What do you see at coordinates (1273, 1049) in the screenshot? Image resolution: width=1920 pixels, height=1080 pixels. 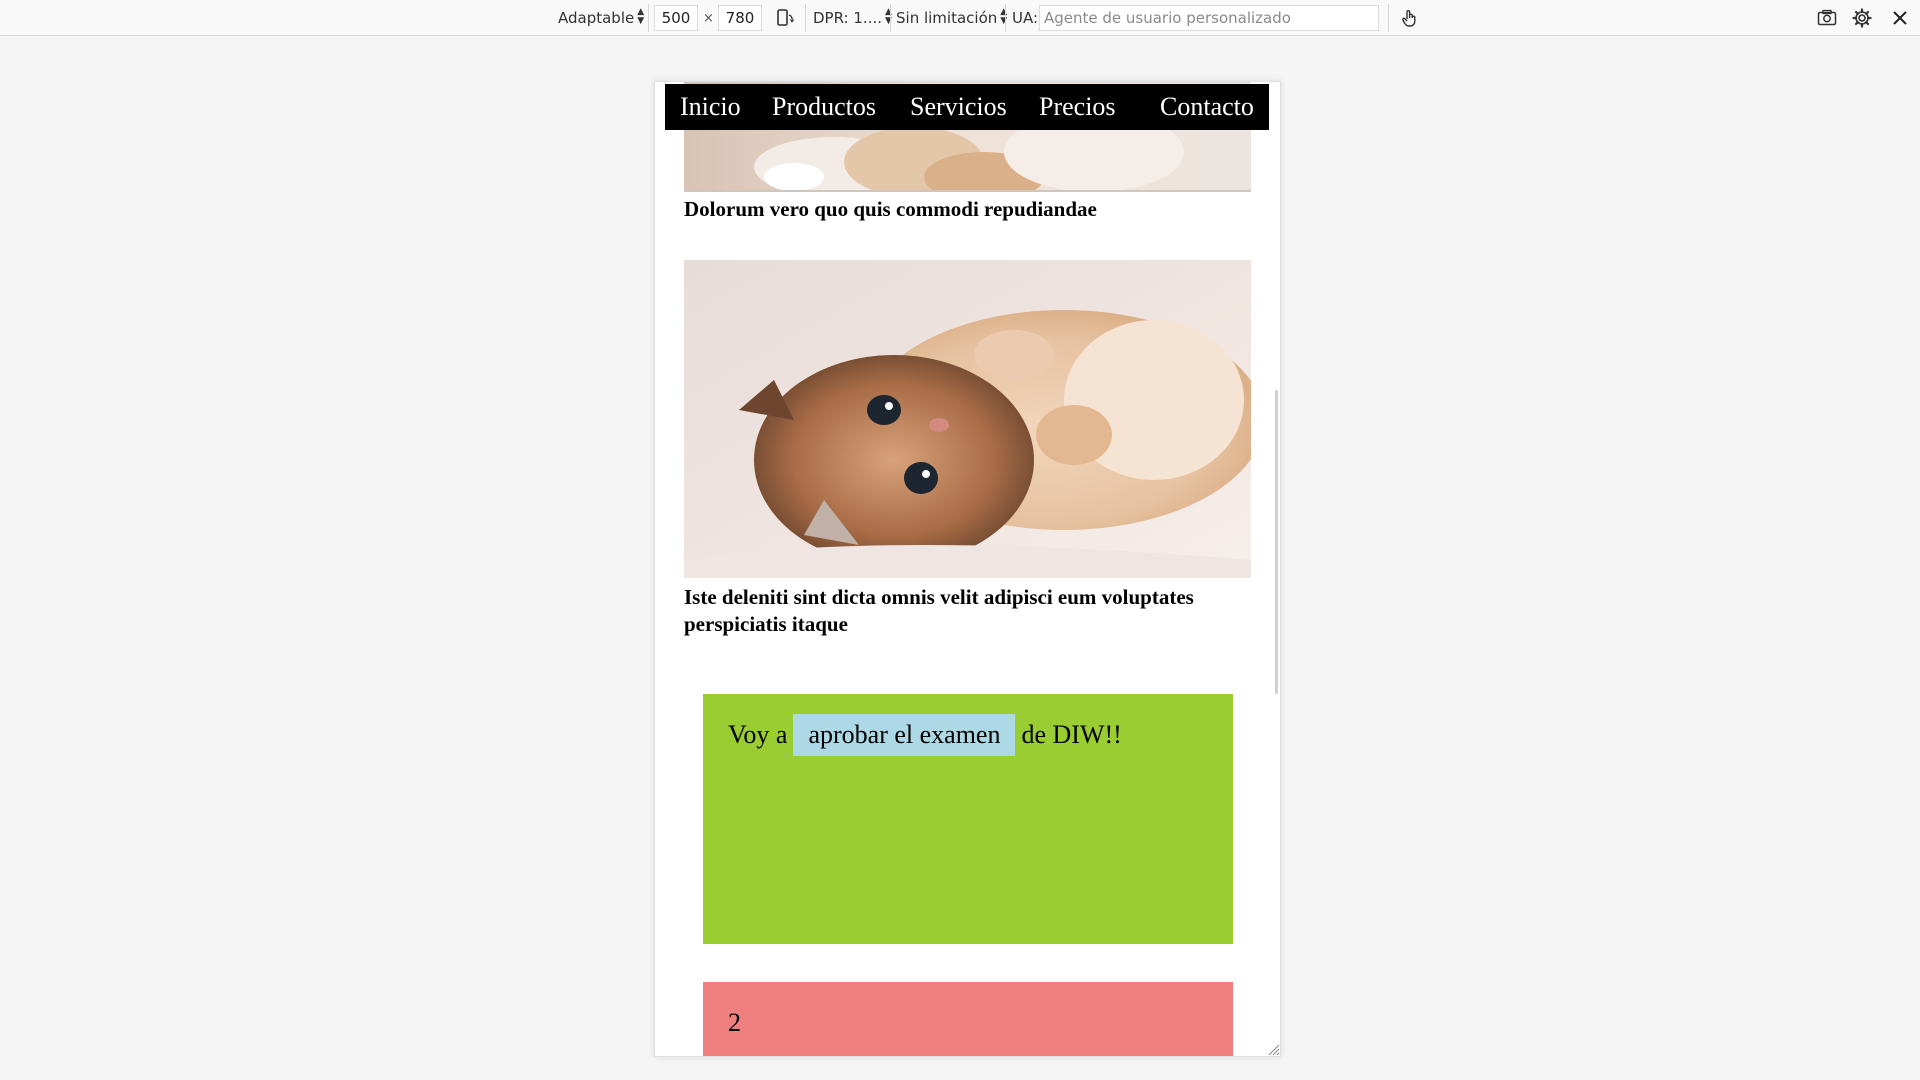 I see `resize-handle-icon` at bounding box center [1273, 1049].